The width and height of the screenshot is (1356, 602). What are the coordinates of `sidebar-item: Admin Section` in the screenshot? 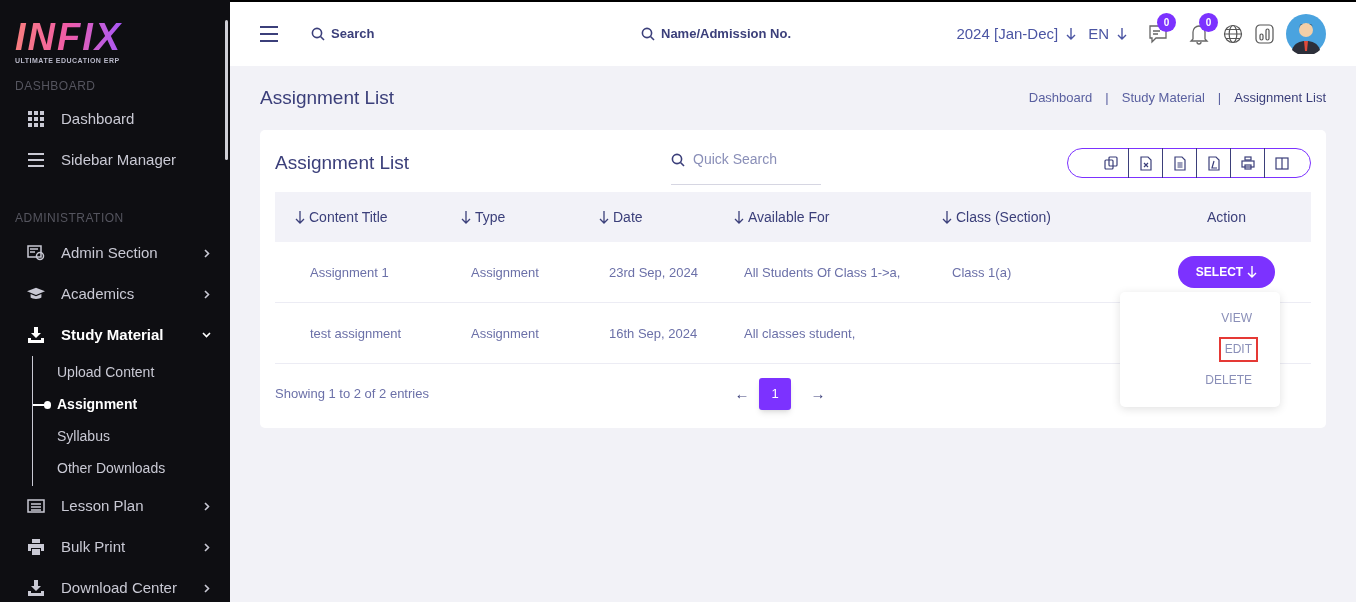 It's located at (115, 253).